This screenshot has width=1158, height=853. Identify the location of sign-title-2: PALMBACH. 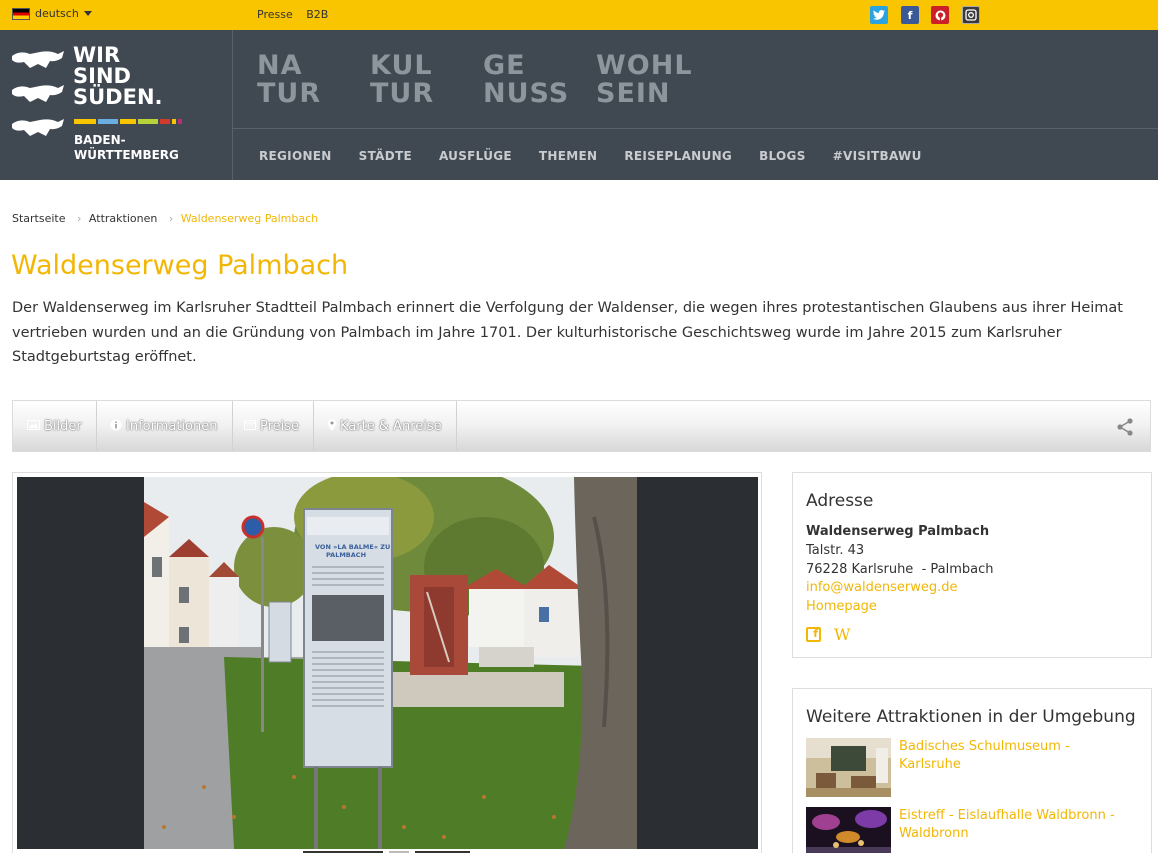
(346, 555).